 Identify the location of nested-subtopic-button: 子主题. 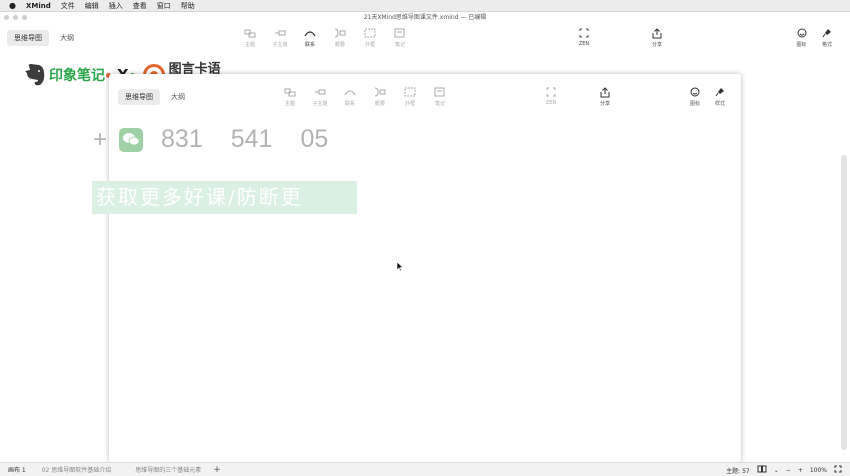
(320, 96).